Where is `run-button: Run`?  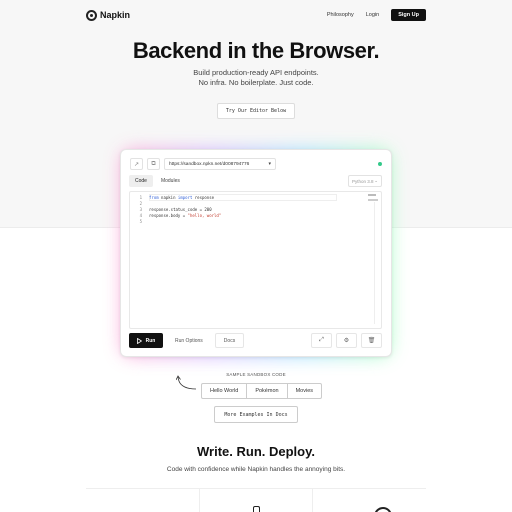 run-button: Run is located at coordinates (146, 340).